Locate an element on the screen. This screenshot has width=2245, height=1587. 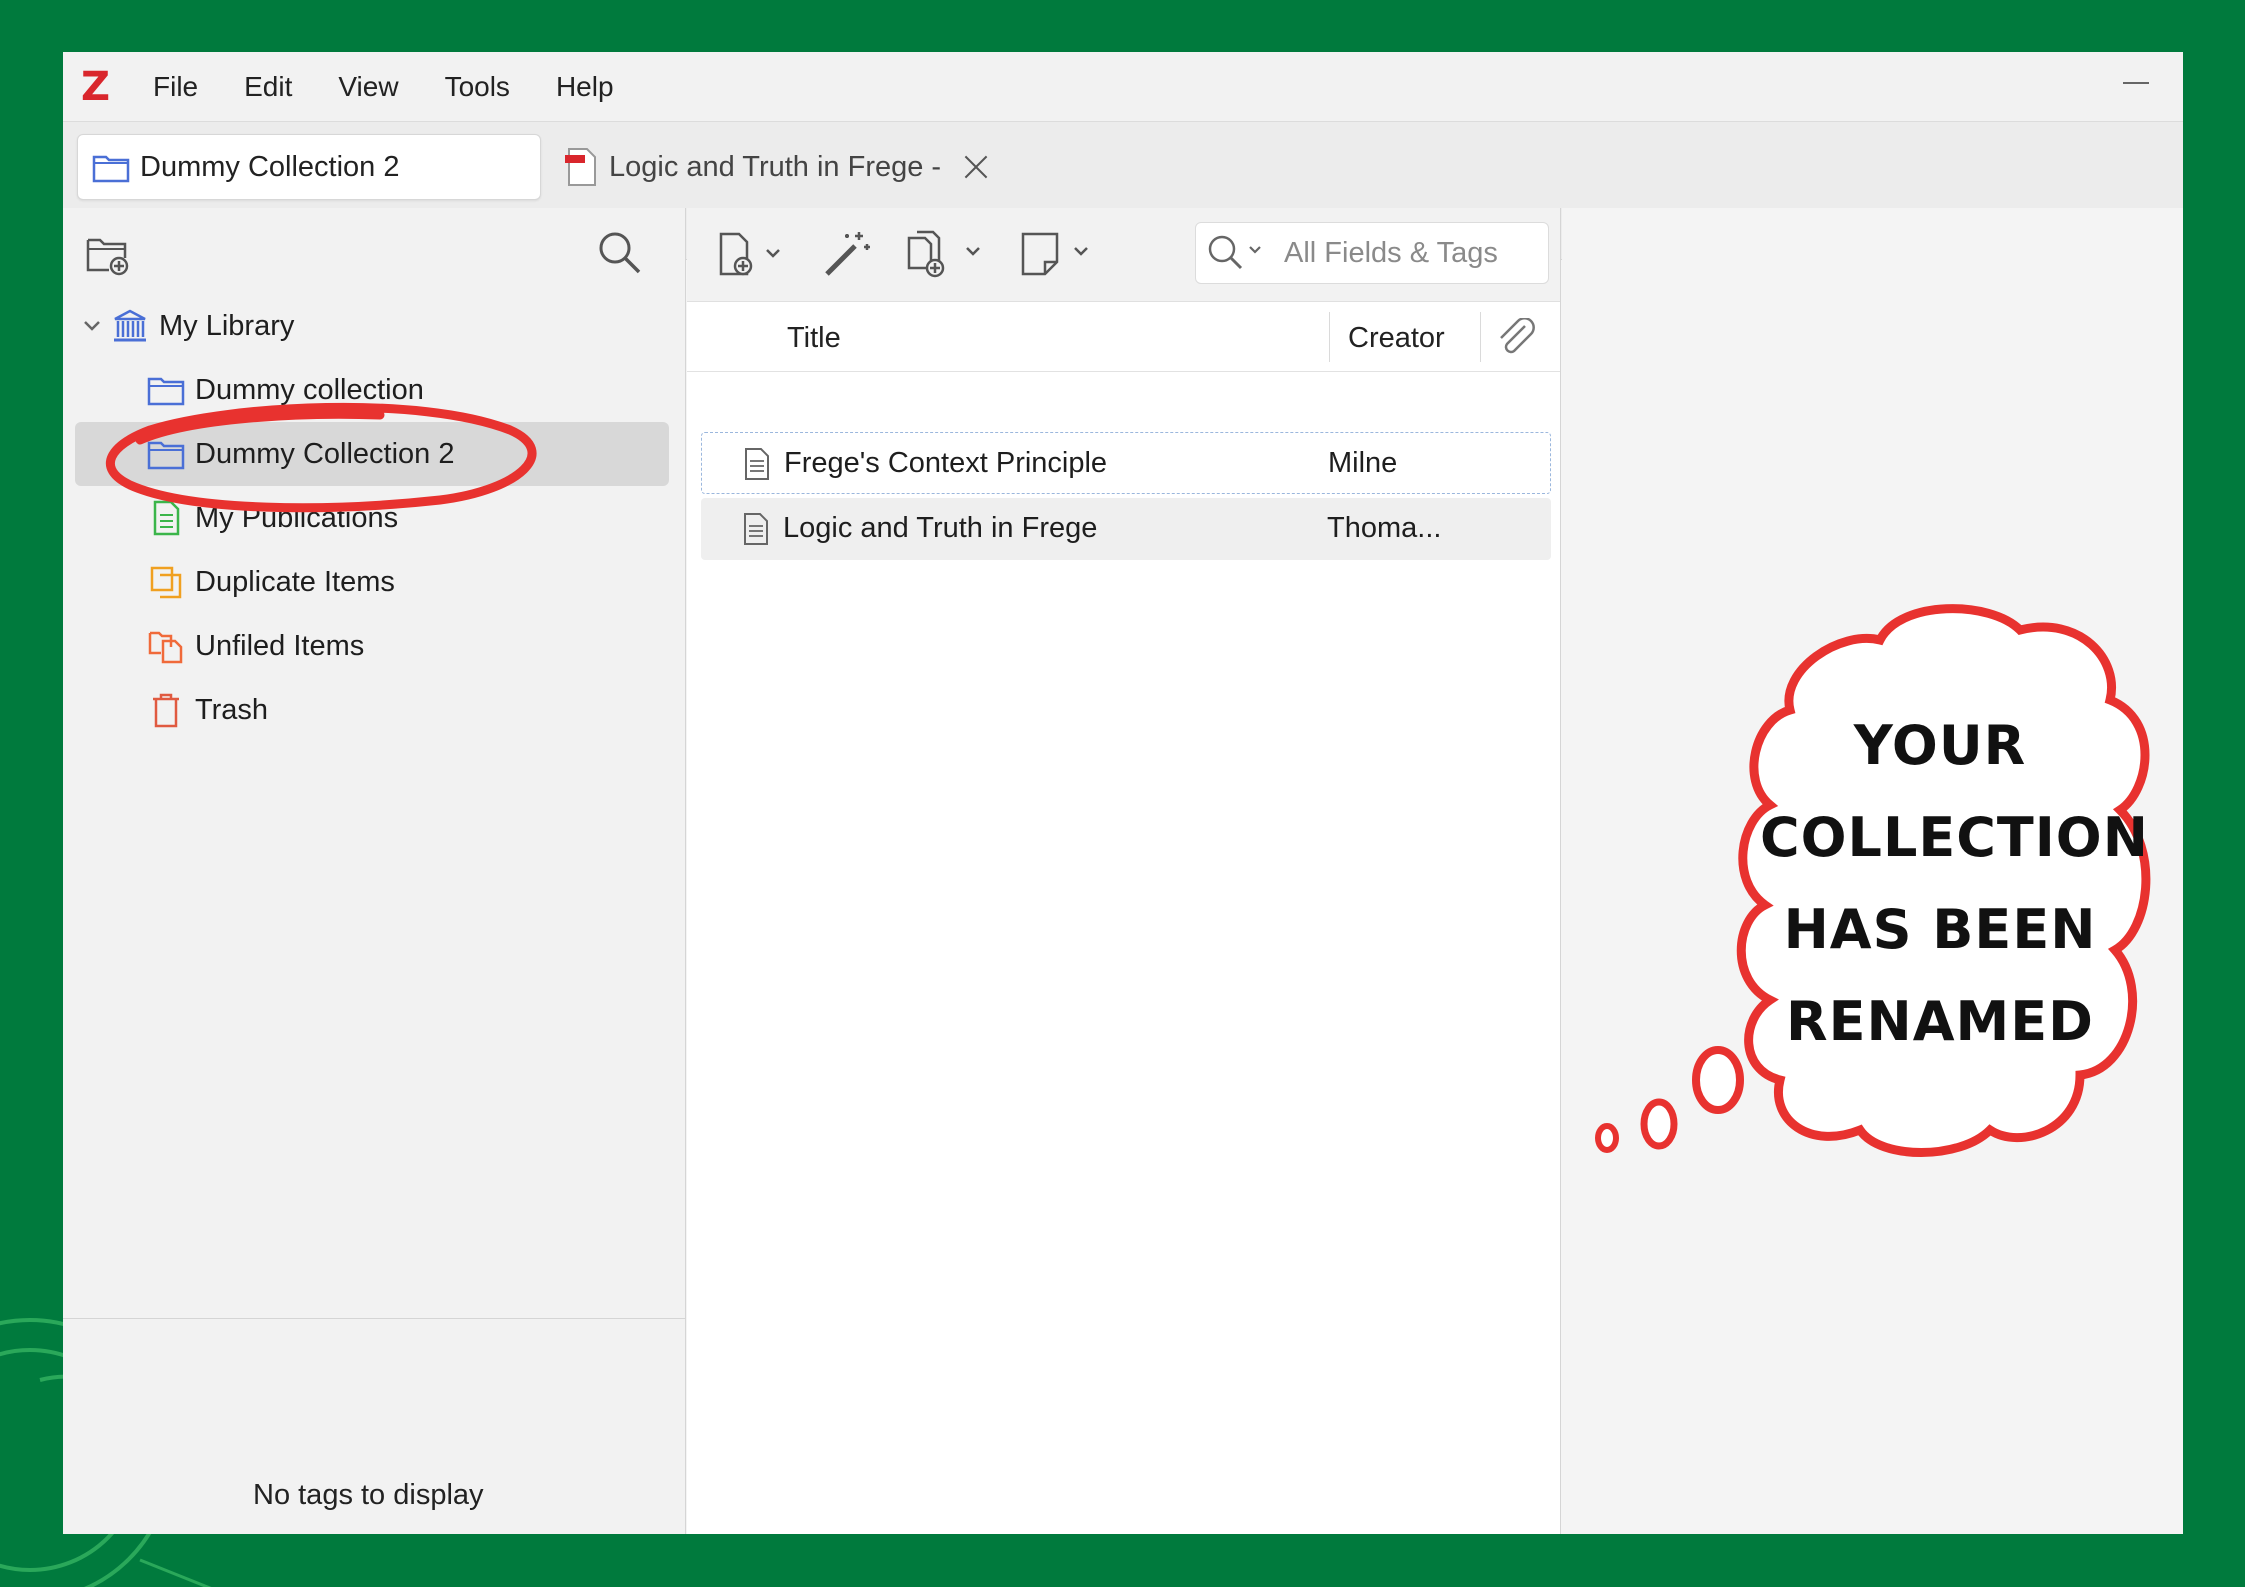
tab-library: Dummy Collection 2 is located at coordinates (309, 167).